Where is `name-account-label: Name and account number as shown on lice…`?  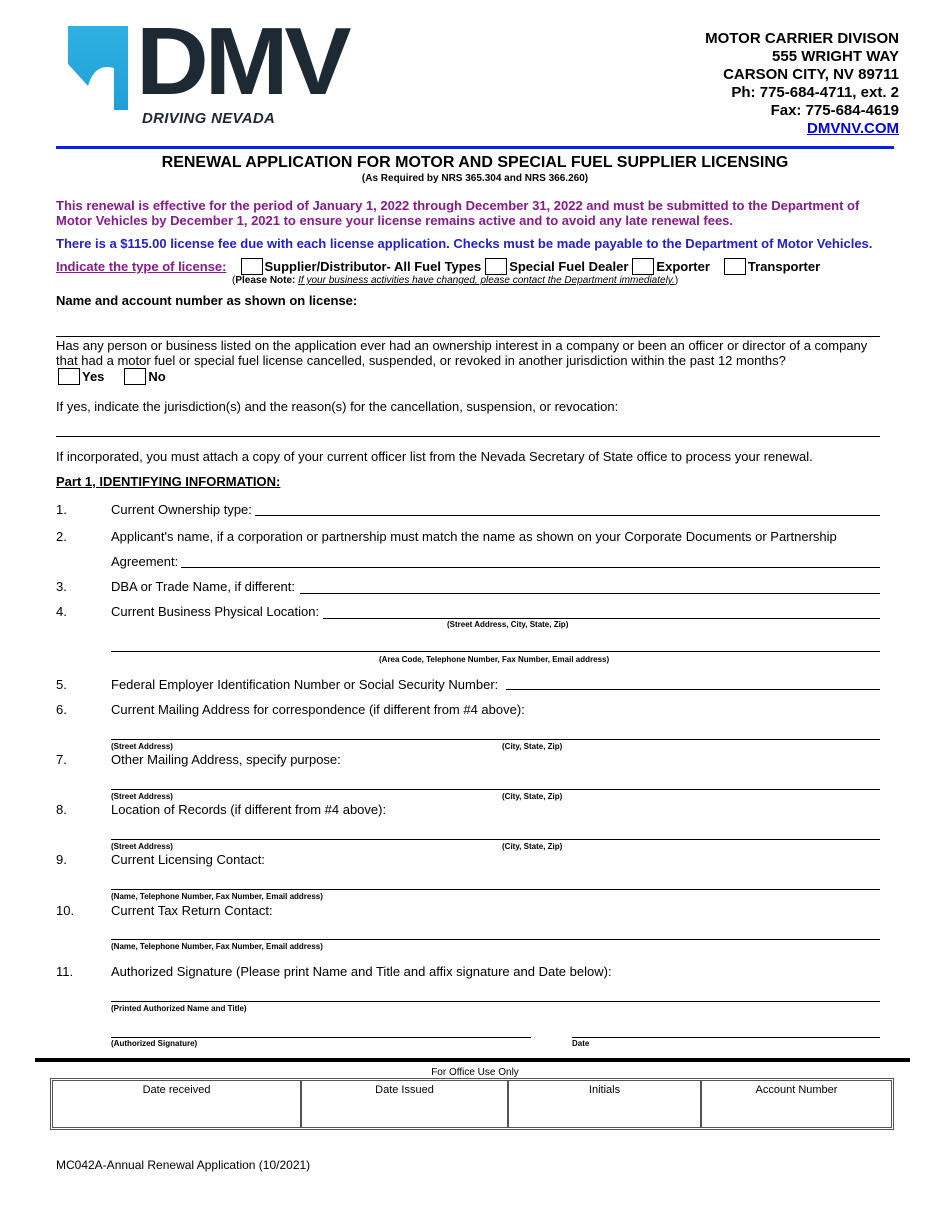 name-account-label: Name and account number as shown on lice… is located at coordinates (207, 300).